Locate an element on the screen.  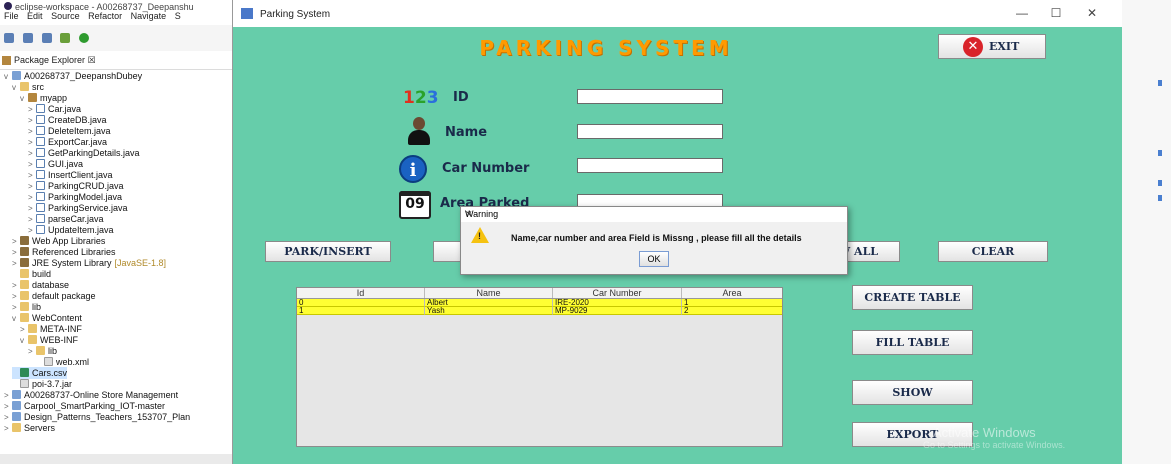
tree-item-label: WEB-INF is located at coordinates (59, 340).